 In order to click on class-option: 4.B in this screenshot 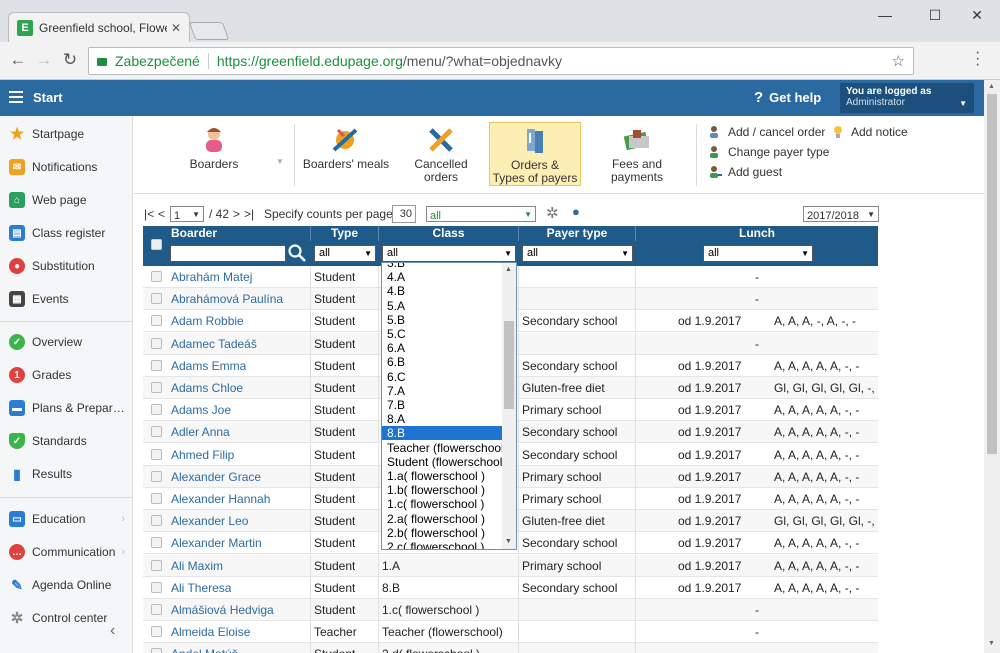, I will do `click(442, 291)`.